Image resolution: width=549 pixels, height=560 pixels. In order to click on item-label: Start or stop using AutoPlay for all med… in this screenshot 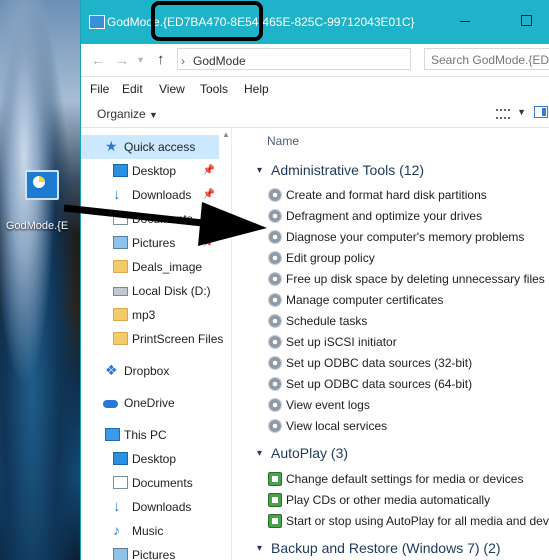, I will do `click(417, 521)`.